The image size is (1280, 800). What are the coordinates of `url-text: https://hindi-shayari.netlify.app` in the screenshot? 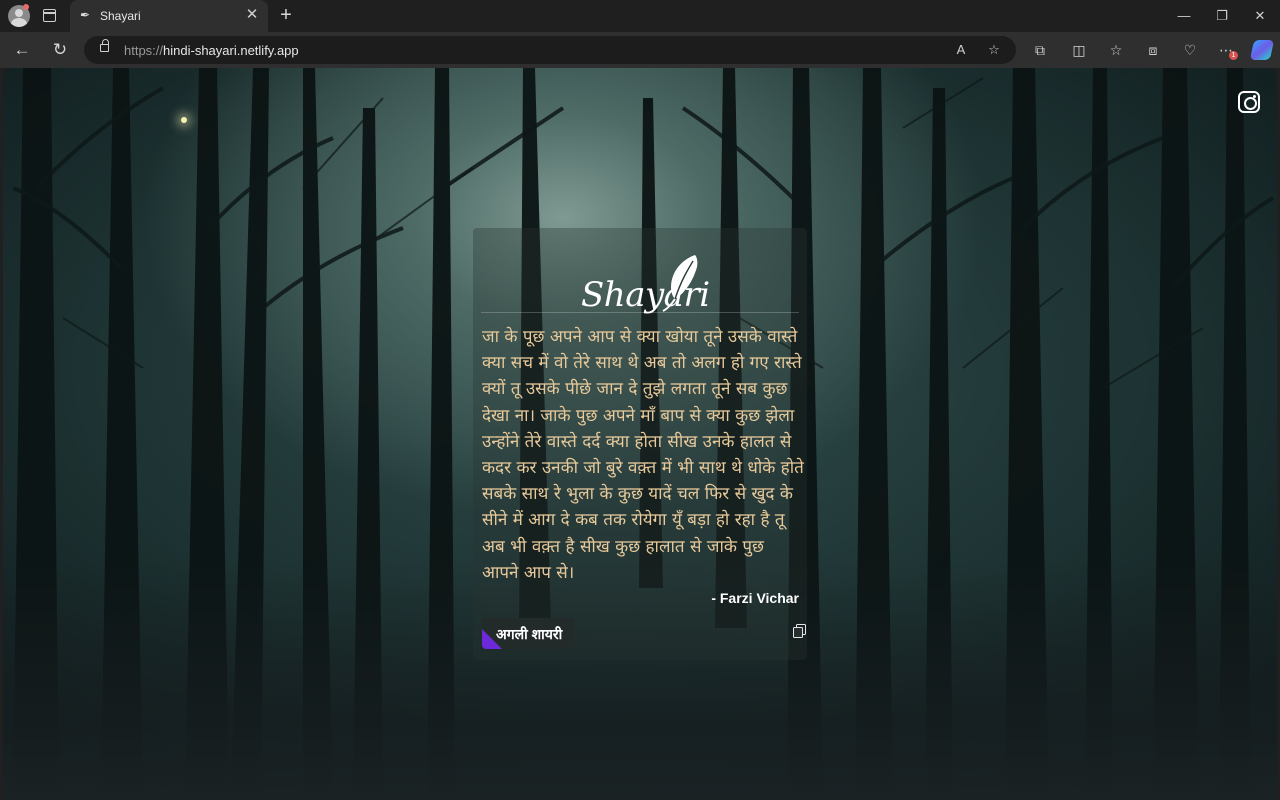 It's located at (211, 50).